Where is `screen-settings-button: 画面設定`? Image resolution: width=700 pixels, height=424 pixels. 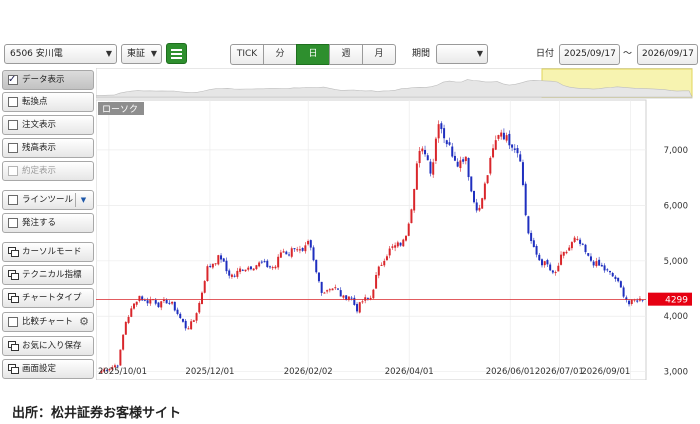 screen-settings-button: 画面設定 is located at coordinates (48, 369).